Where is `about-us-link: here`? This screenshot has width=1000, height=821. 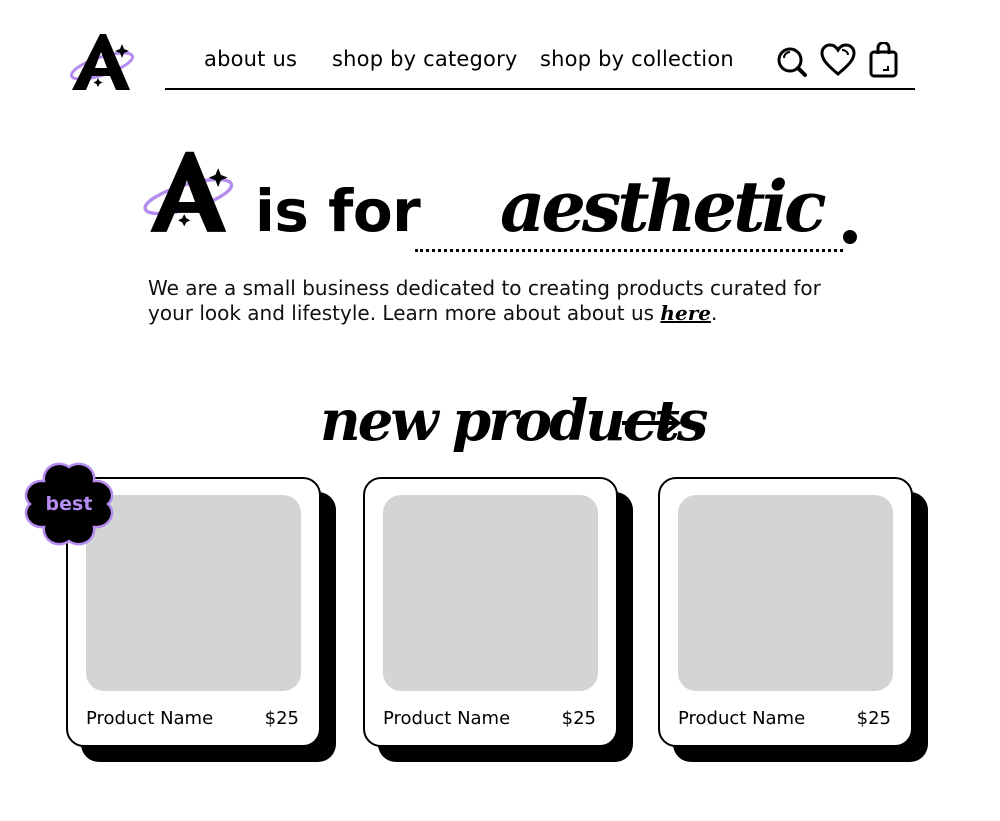
about-us-link: here is located at coordinates (685, 313).